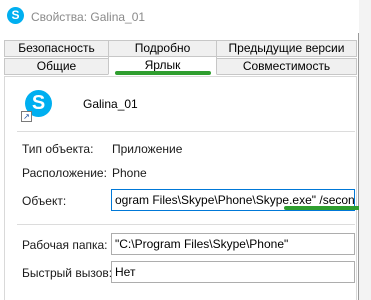 This screenshot has height=300, width=371. What do you see at coordinates (129, 173) in the screenshot?
I see `location-value: Phone` at bounding box center [129, 173].